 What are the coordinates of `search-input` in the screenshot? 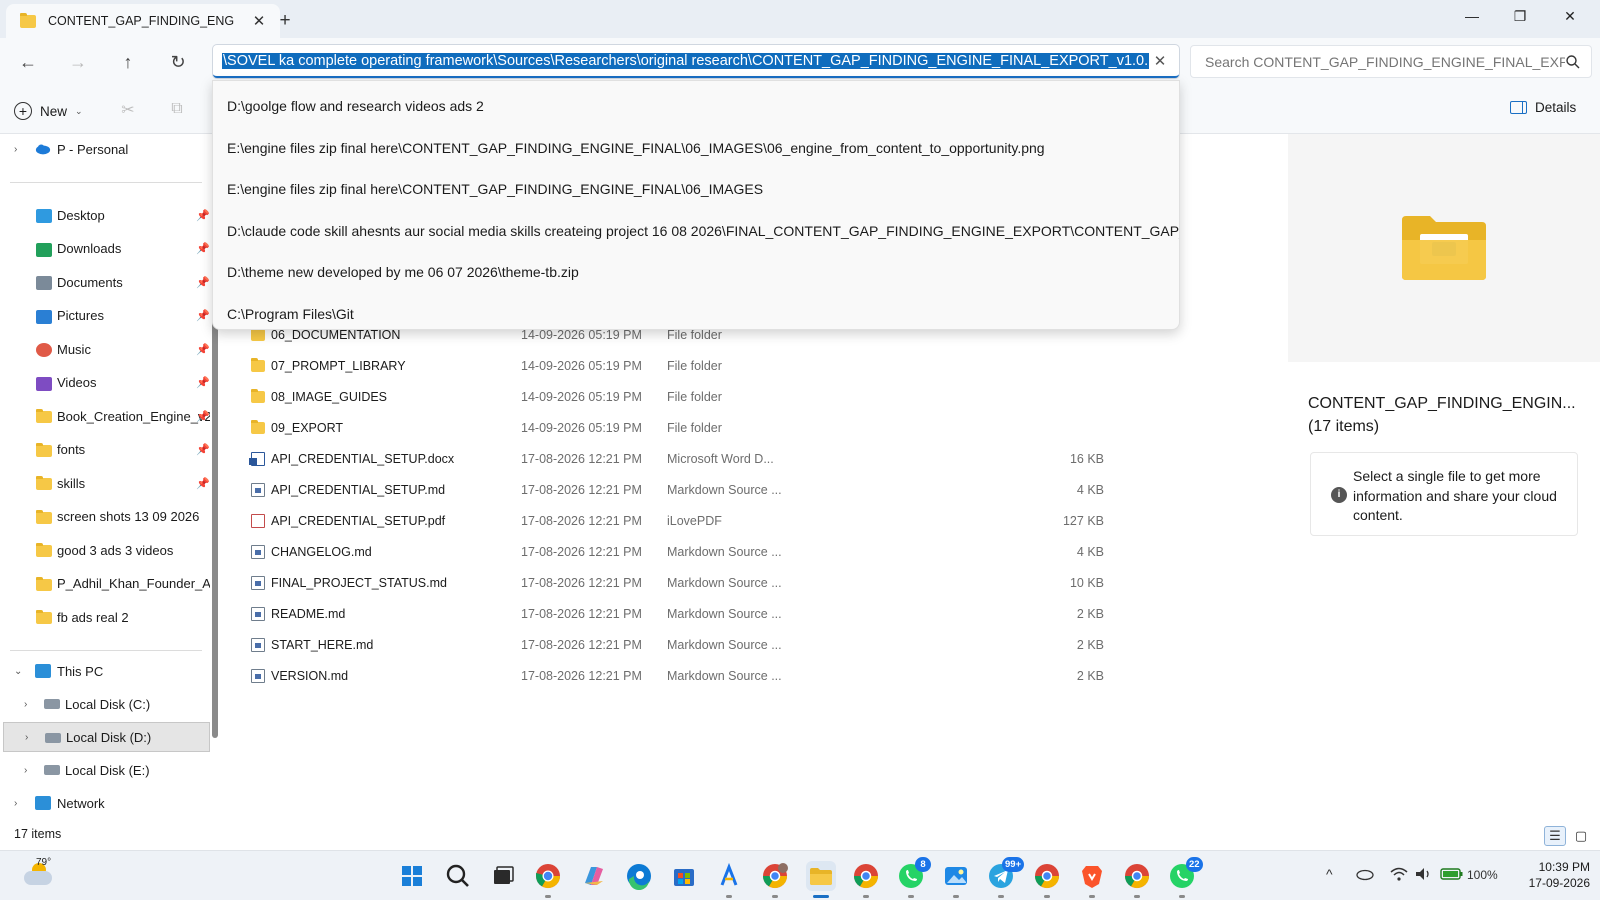 It's located at (1385, 61).